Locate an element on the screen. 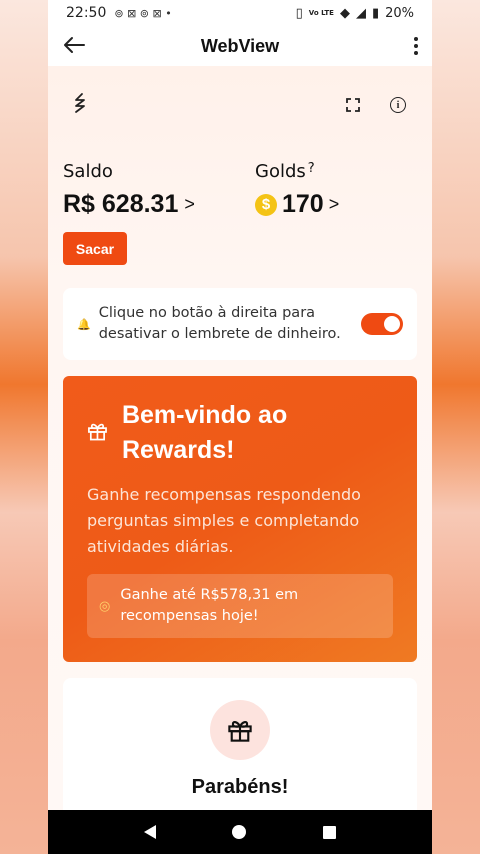 The width and height of the screenshot is (480, 854). saldo-value-link: R$ 628.31 > is located at coordinates (129, 204).